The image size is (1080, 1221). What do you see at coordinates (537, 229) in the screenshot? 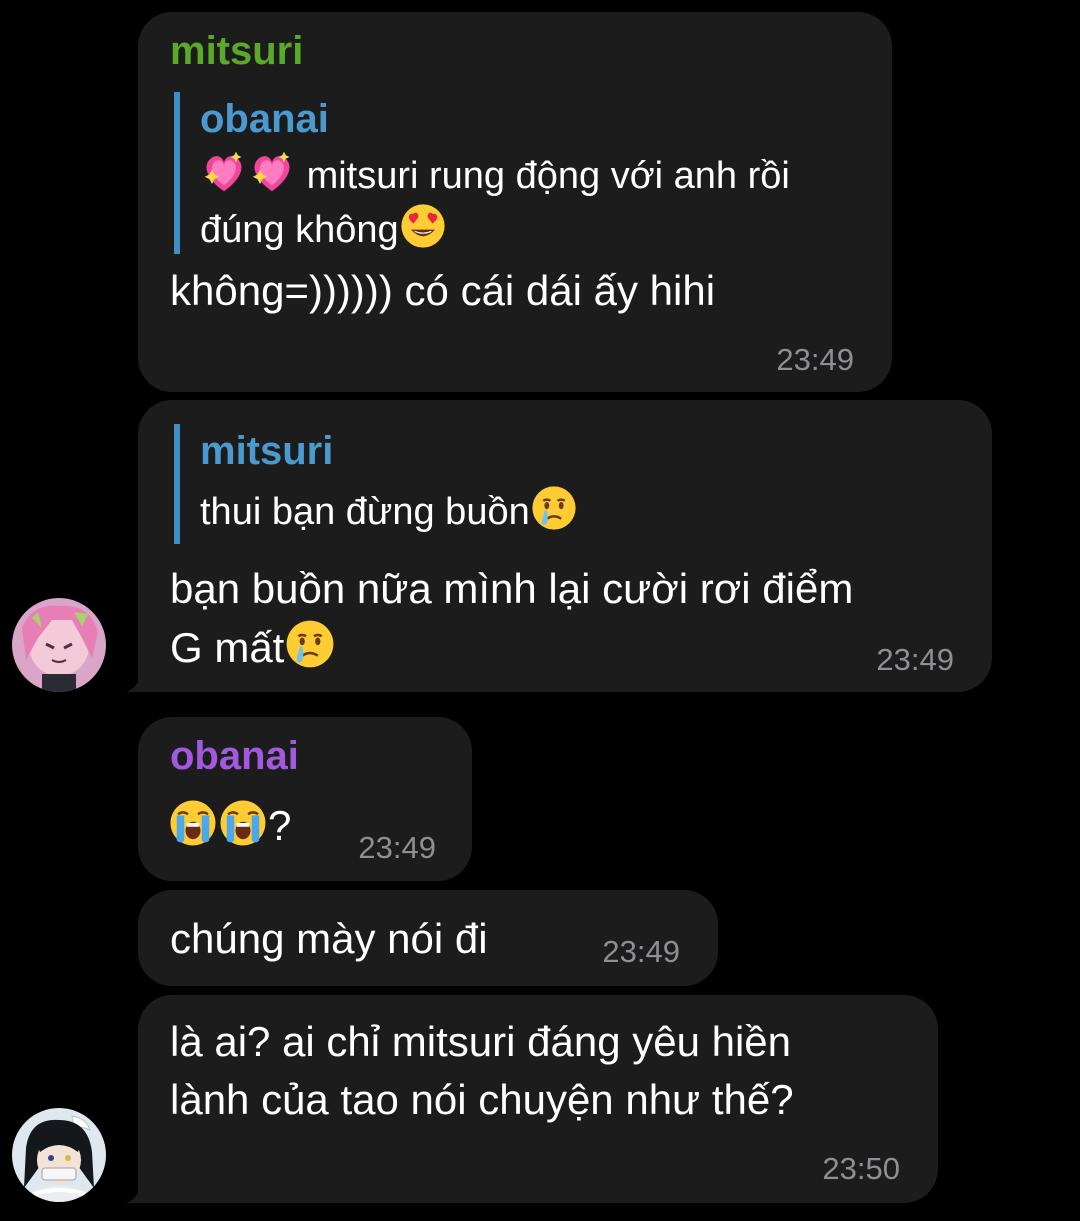
I see `reply-text-line-2: đúng không` at bounding box center [537, 229].